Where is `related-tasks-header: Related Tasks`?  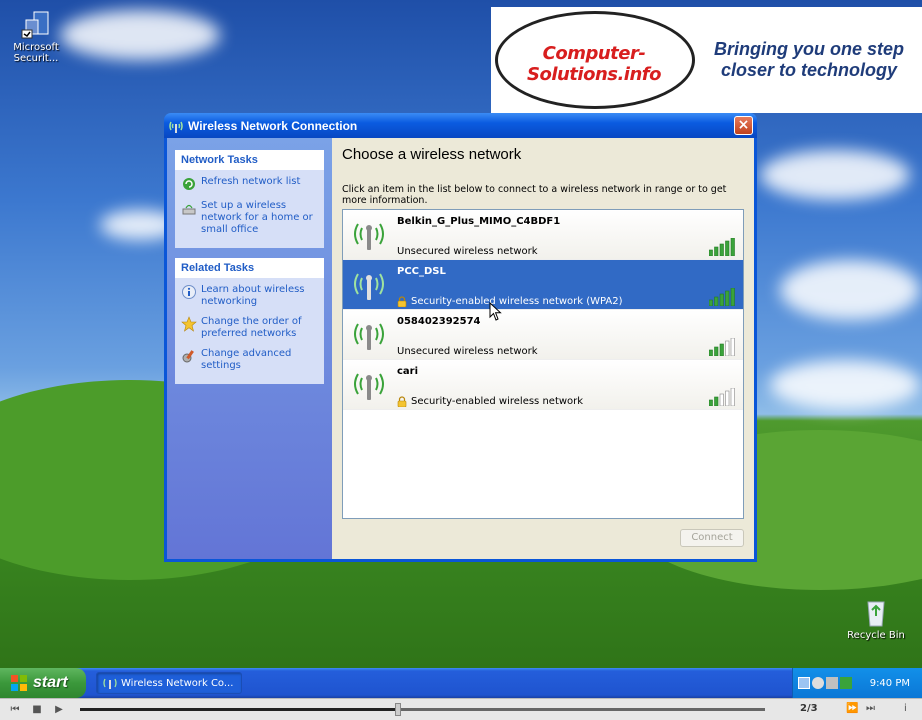 related-tasks-header: Related Tasks is located at coordinates (249, 268).